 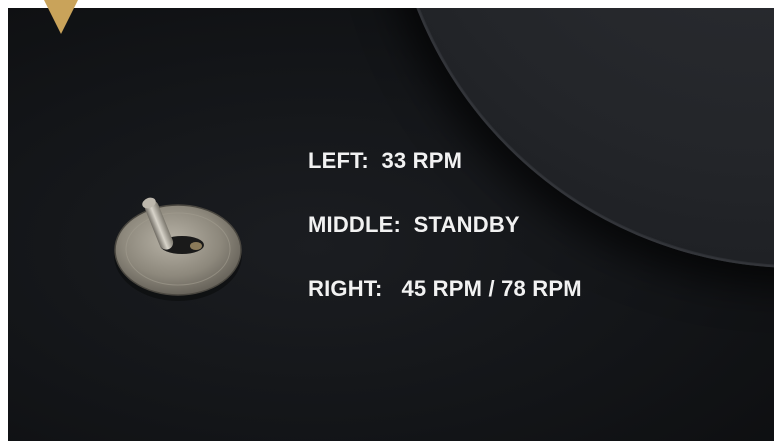 I want to click on caption-left-line: LEFT: 33 RPM, so click(x=385, y=160).